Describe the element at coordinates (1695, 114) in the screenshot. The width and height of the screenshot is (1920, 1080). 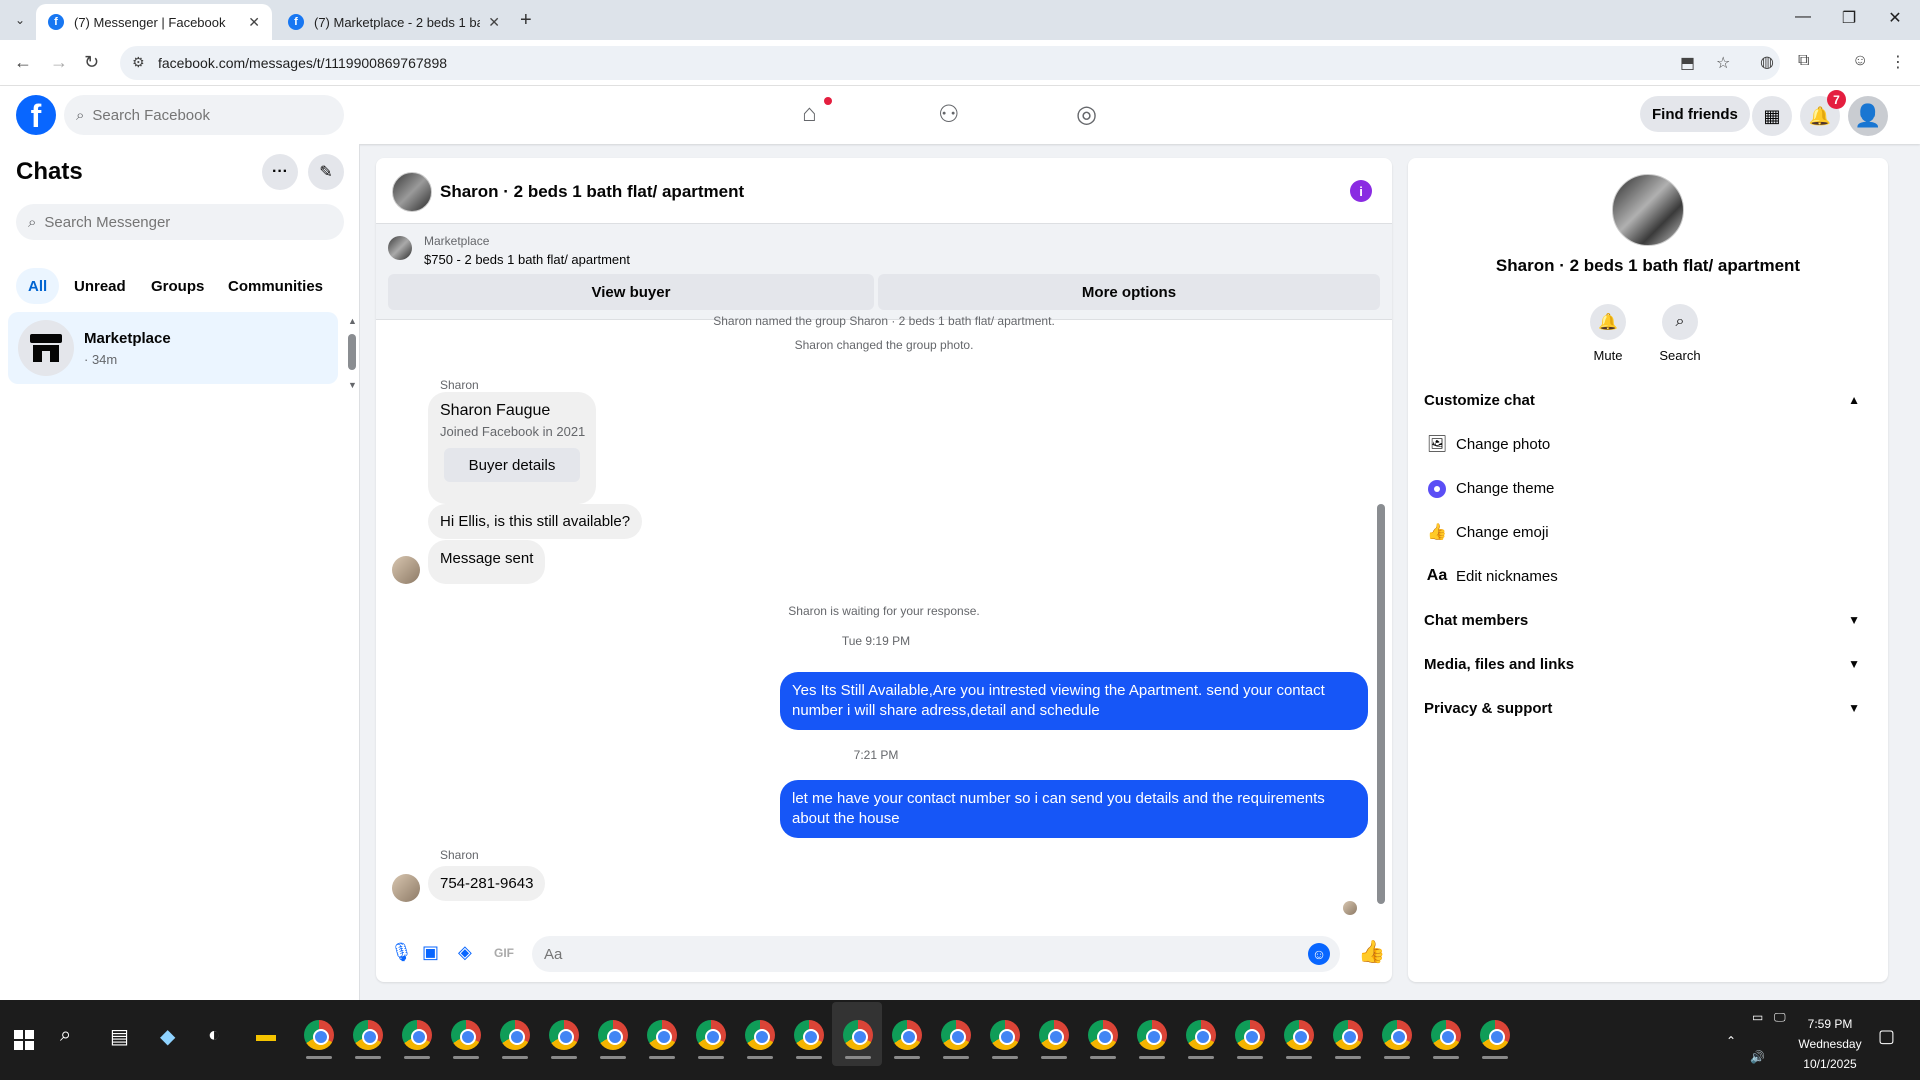
I see `find-friends-button: Find friends` at that location.